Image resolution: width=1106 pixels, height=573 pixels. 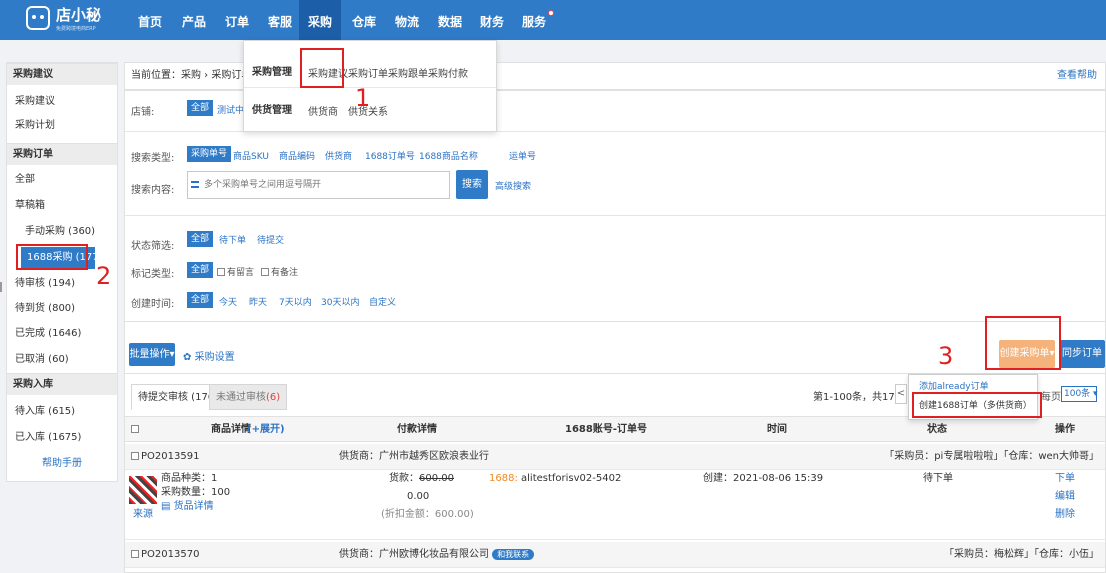 I want to click on menu-item-supplier: 供货商, so click(x=323, y=110).